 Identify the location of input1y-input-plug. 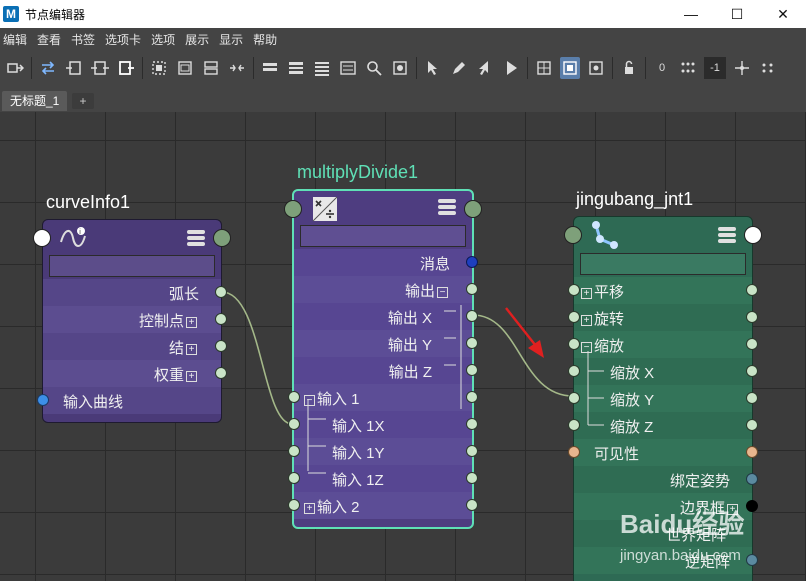
(294, 451).